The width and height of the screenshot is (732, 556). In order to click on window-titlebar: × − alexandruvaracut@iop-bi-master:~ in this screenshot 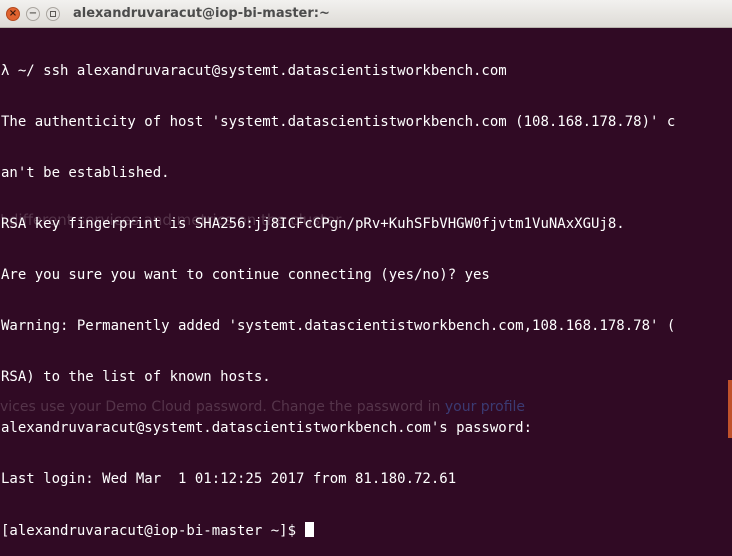, I will do `click(366, 14)`.